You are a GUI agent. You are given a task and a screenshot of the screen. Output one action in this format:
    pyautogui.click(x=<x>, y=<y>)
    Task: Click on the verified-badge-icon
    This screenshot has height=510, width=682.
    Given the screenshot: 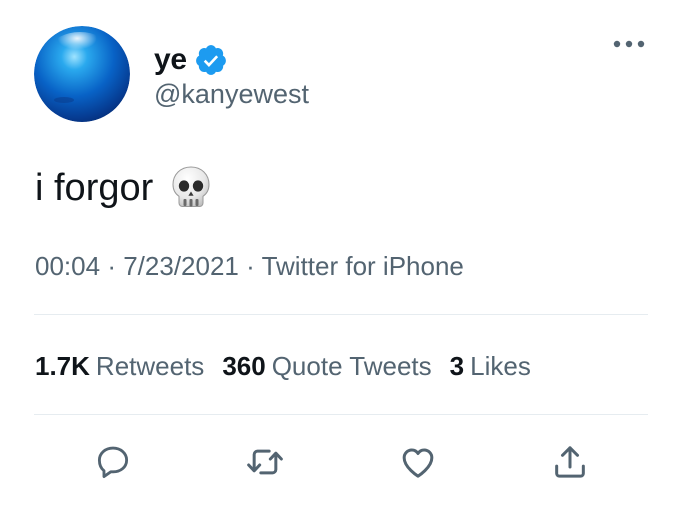 What is the action you would take?
    pyautogui.click(x=211, y=60)
    